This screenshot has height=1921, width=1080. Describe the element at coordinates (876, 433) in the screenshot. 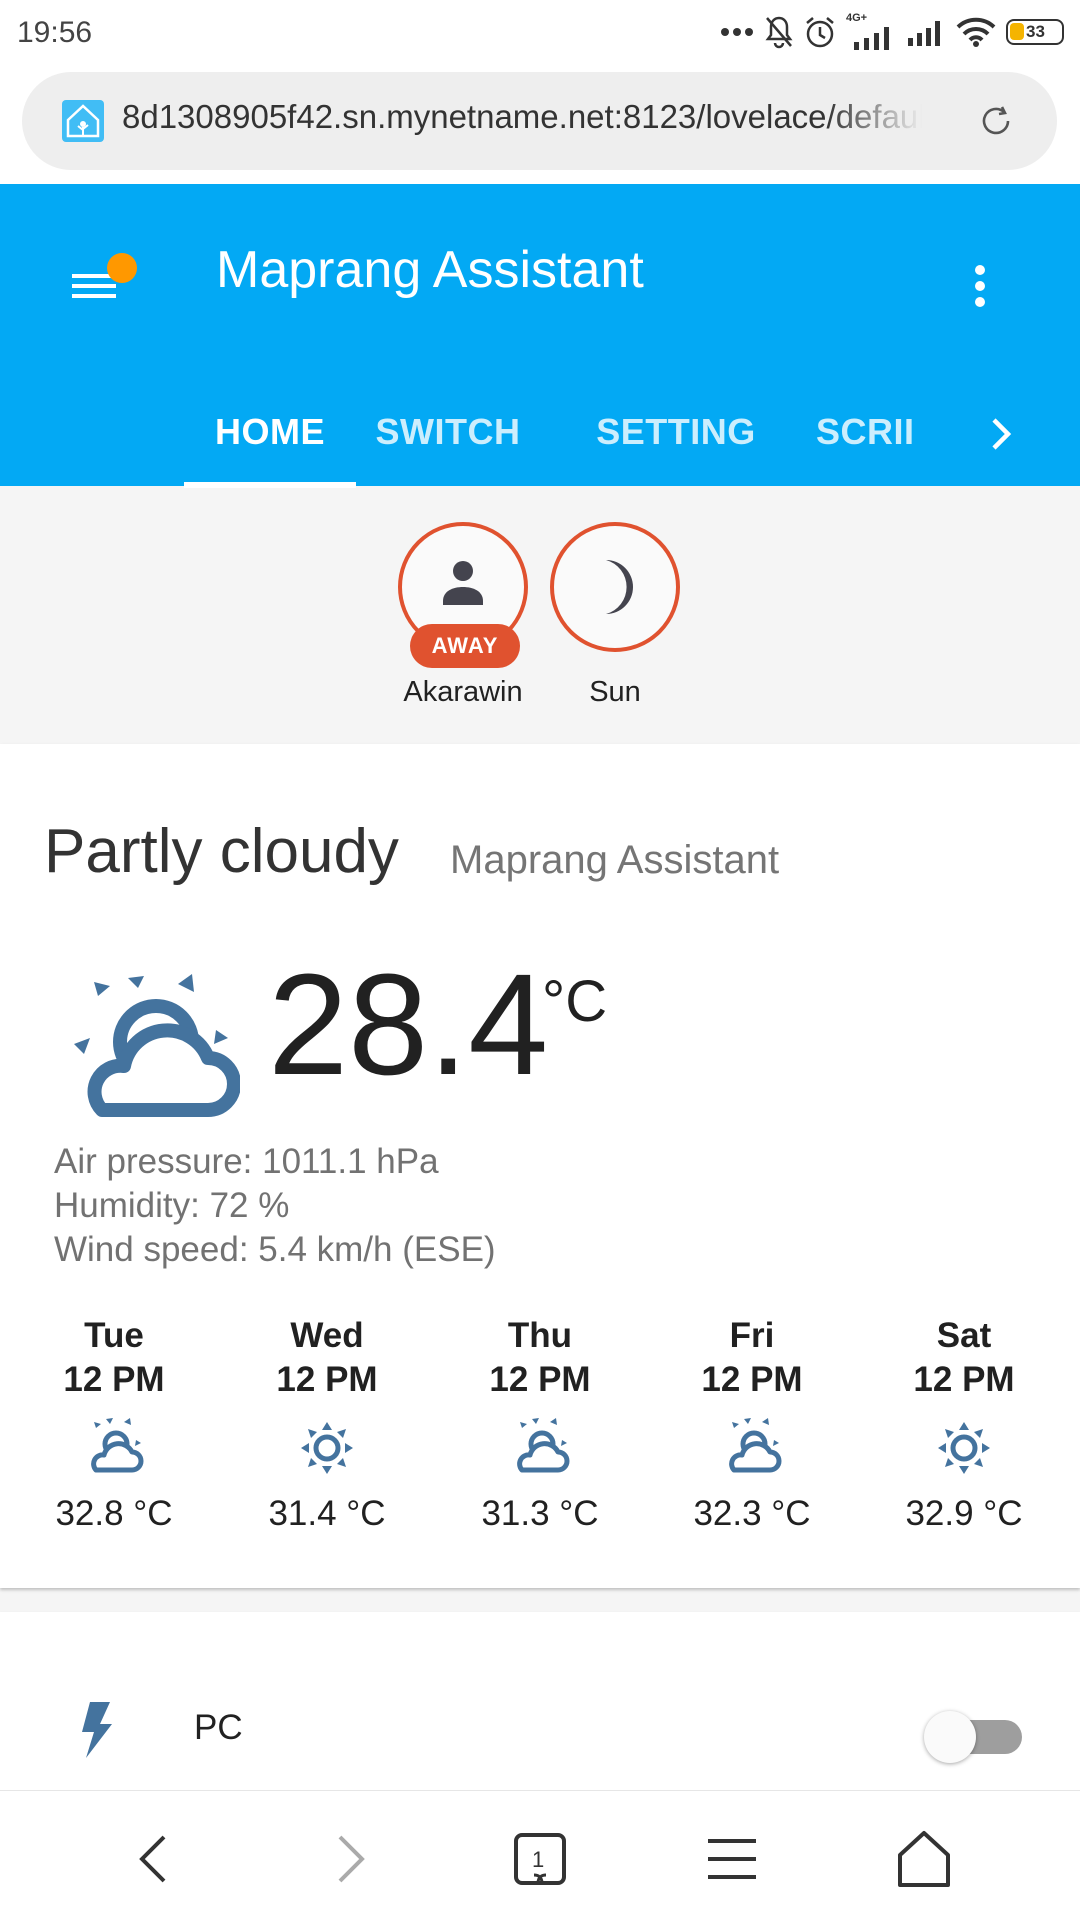

I see `tab-scripts: SCRII` at that location.